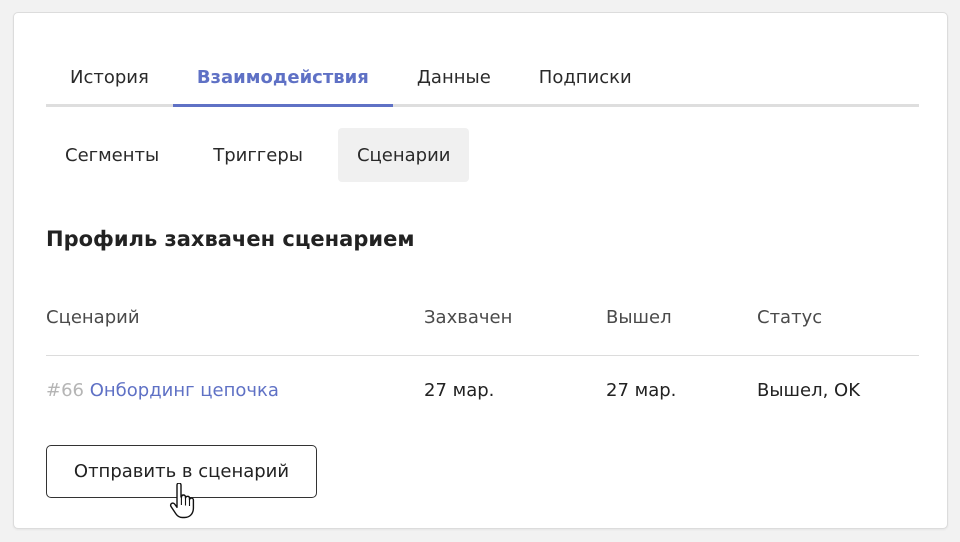  What do you see at coordinates (809, 390) in the screenshot?
I see `status-value: Вышел, OK` at bounding box center [809, 390].